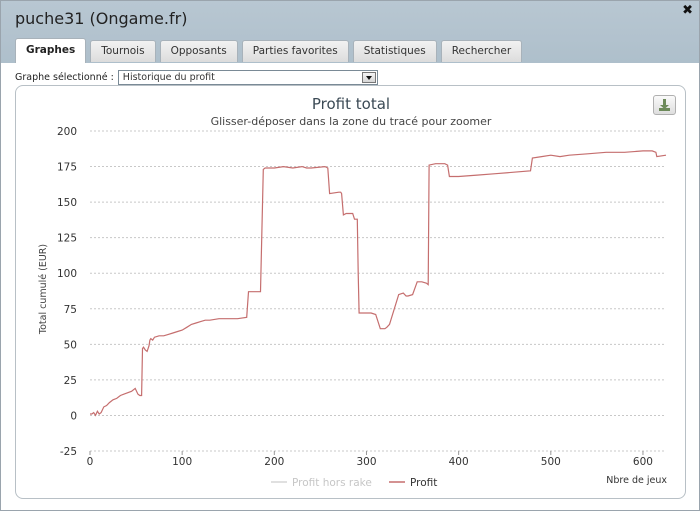 The height and width of the screenshot is (511, 700). What do you see at coordinates (551, 462) in the screenshot?
I see `x-tick-label: 500` at bounding box center [551, 462].